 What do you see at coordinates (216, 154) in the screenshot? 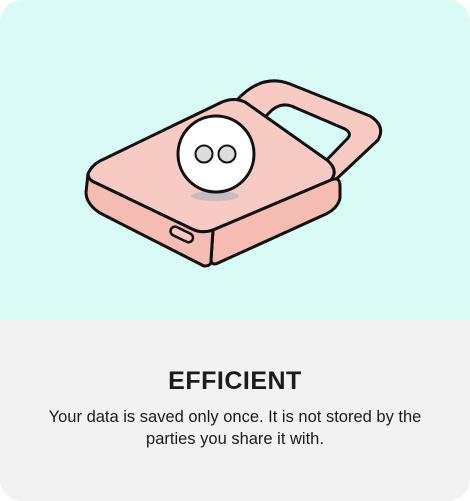
I see `face-disc` at bounding box center [216, 154].